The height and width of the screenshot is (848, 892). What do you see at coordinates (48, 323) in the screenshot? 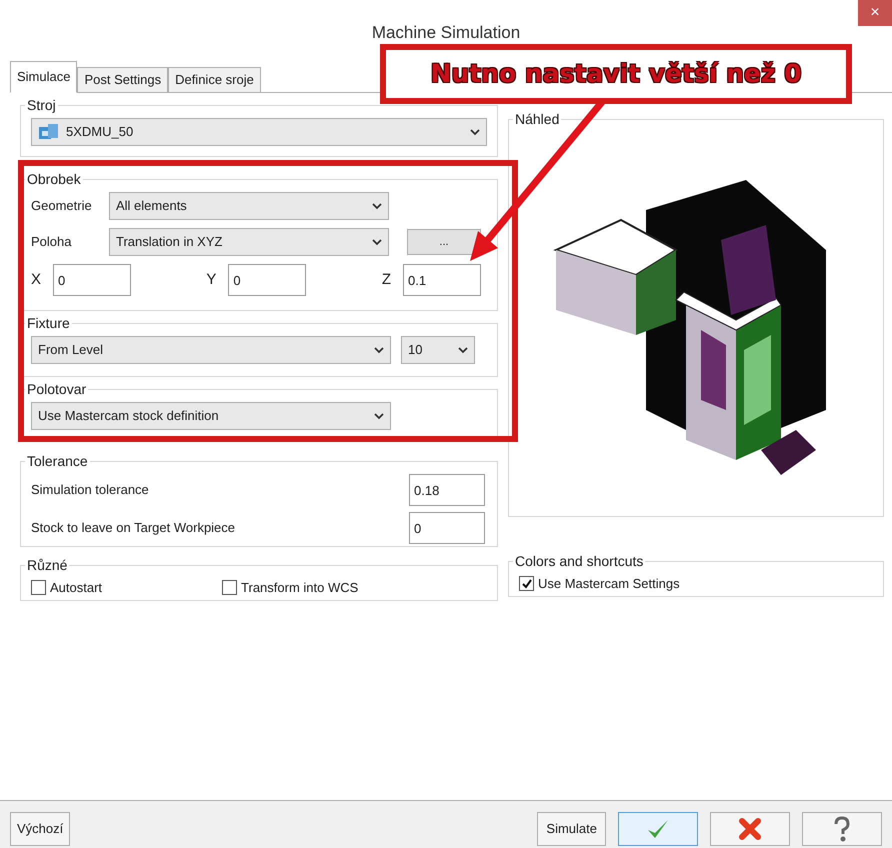
I see `group-label: Fixture` at bounding box center [48, 323].